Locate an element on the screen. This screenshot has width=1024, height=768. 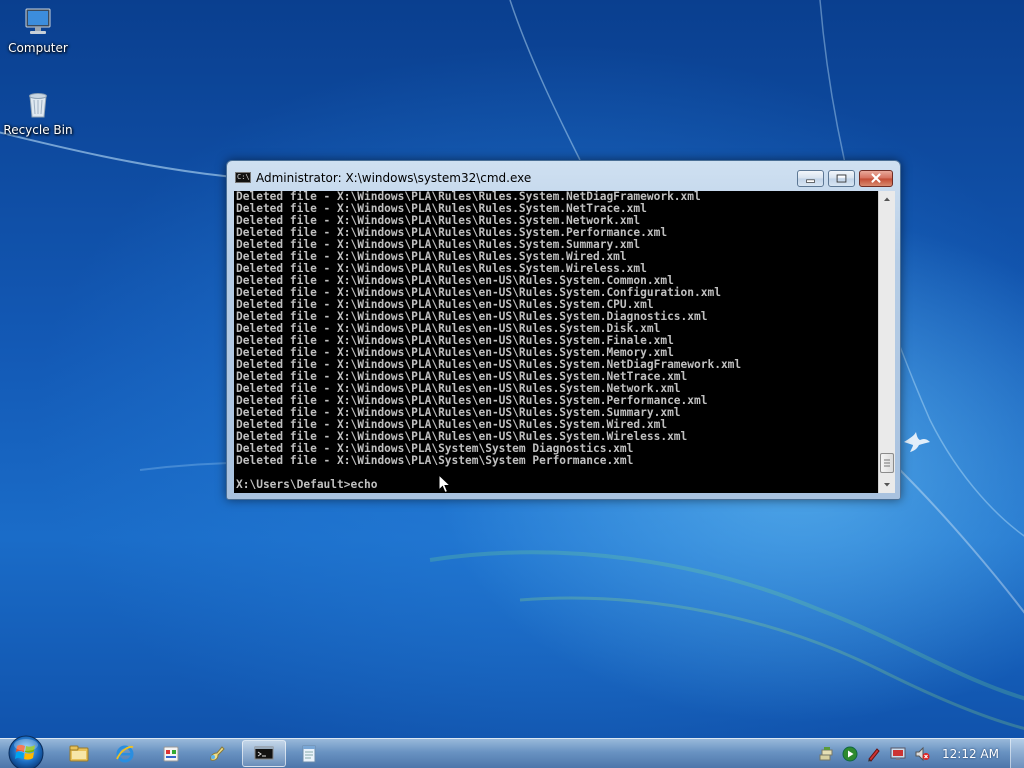
scroll-thumb is located at coordinates (887, 463).